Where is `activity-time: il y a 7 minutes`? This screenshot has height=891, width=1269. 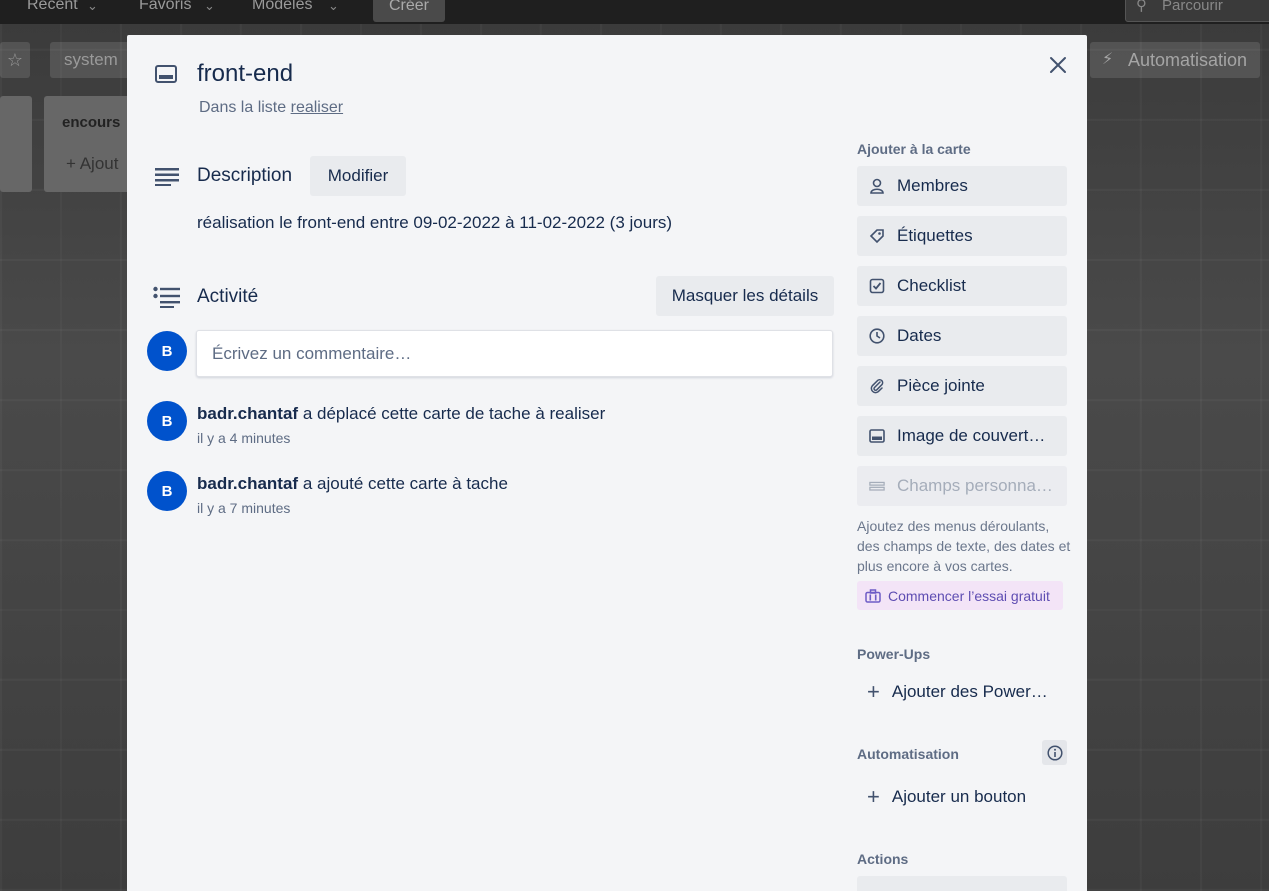
activity-time: il y a 7 minutes is located at coordinates (243, 508).